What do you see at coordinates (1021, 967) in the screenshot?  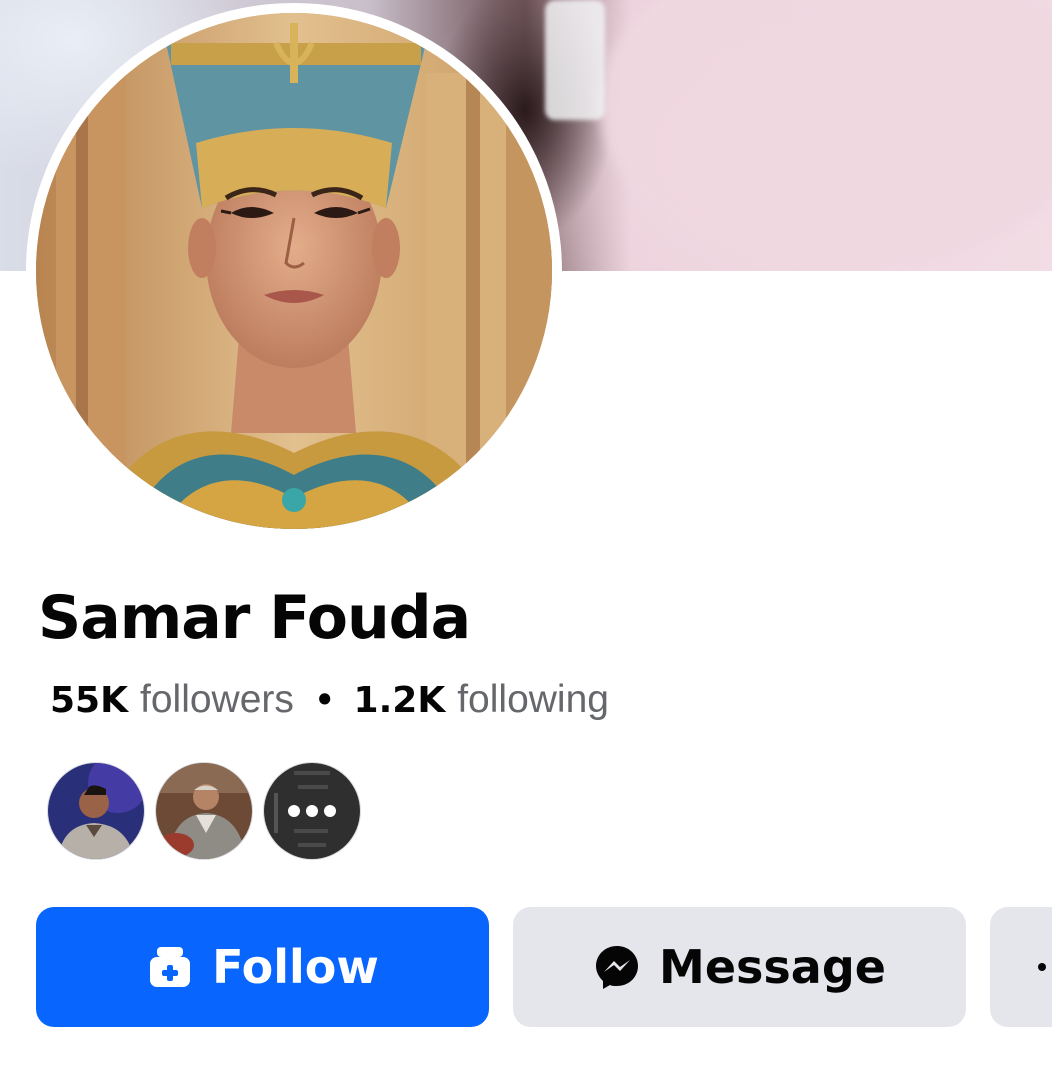 I see `more-options-button` at bounding box center [1021, 967].